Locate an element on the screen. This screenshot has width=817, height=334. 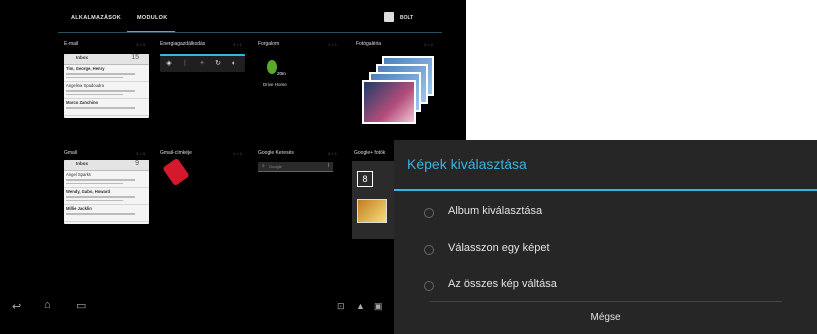
list-item: Angelina Spadoudra is located at coordinates (106, 90).